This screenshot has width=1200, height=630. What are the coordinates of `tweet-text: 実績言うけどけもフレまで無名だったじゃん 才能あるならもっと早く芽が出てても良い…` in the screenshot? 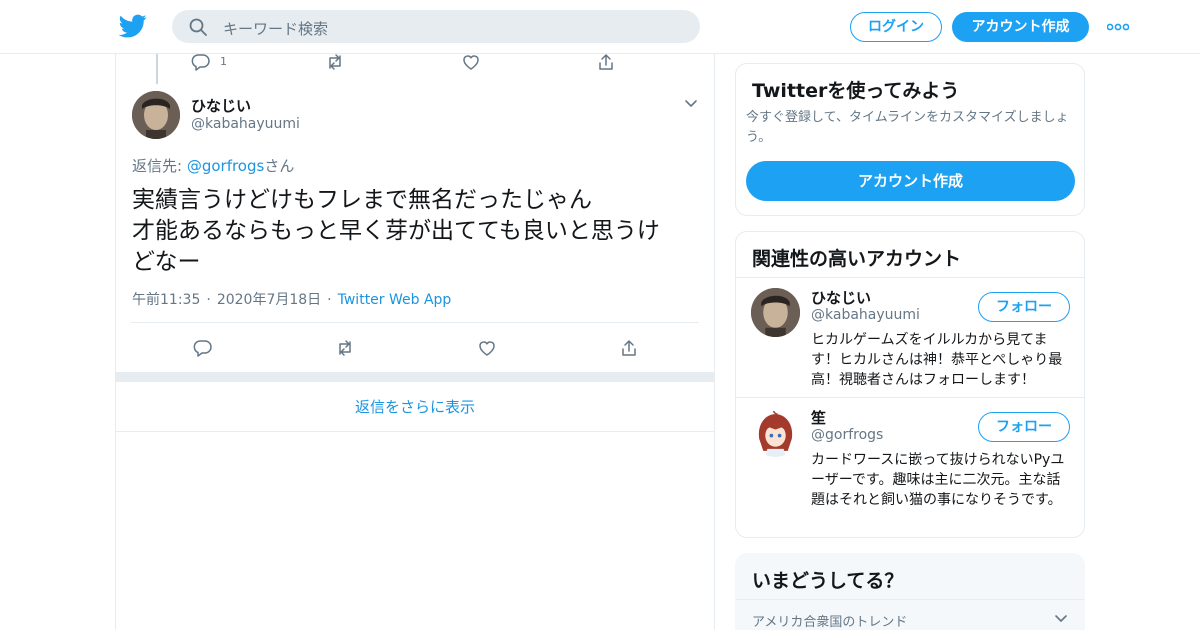 It's located at (396, 231).